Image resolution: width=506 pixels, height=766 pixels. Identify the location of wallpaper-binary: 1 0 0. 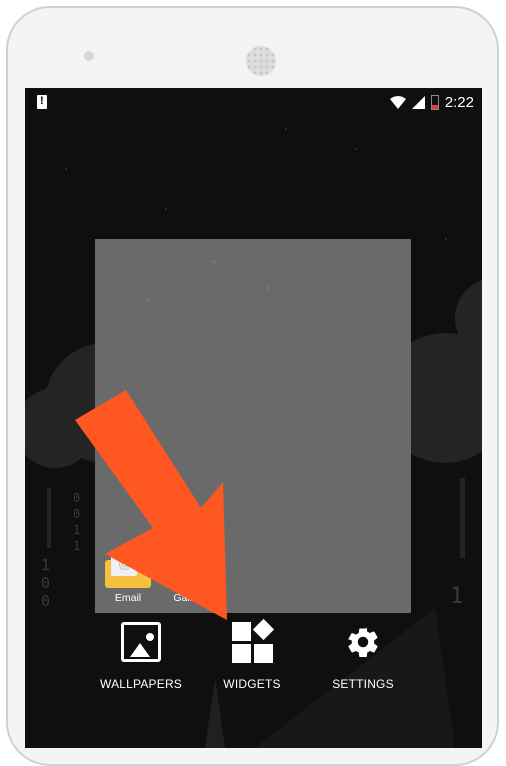
(46, 583).